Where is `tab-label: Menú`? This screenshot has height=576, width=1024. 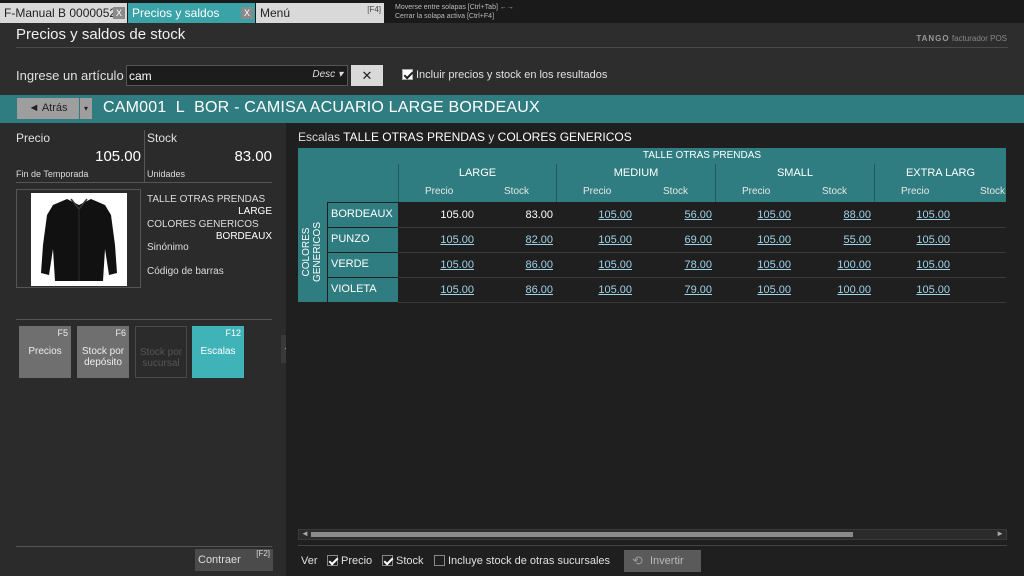 tab-label: Menú is located at coordinates (275, 13).